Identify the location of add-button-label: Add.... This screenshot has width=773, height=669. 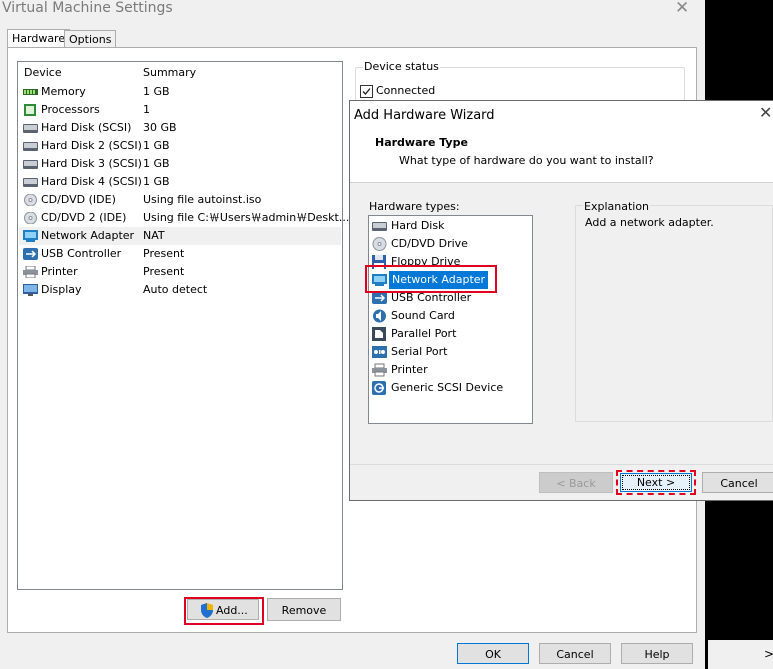
(232, 610).